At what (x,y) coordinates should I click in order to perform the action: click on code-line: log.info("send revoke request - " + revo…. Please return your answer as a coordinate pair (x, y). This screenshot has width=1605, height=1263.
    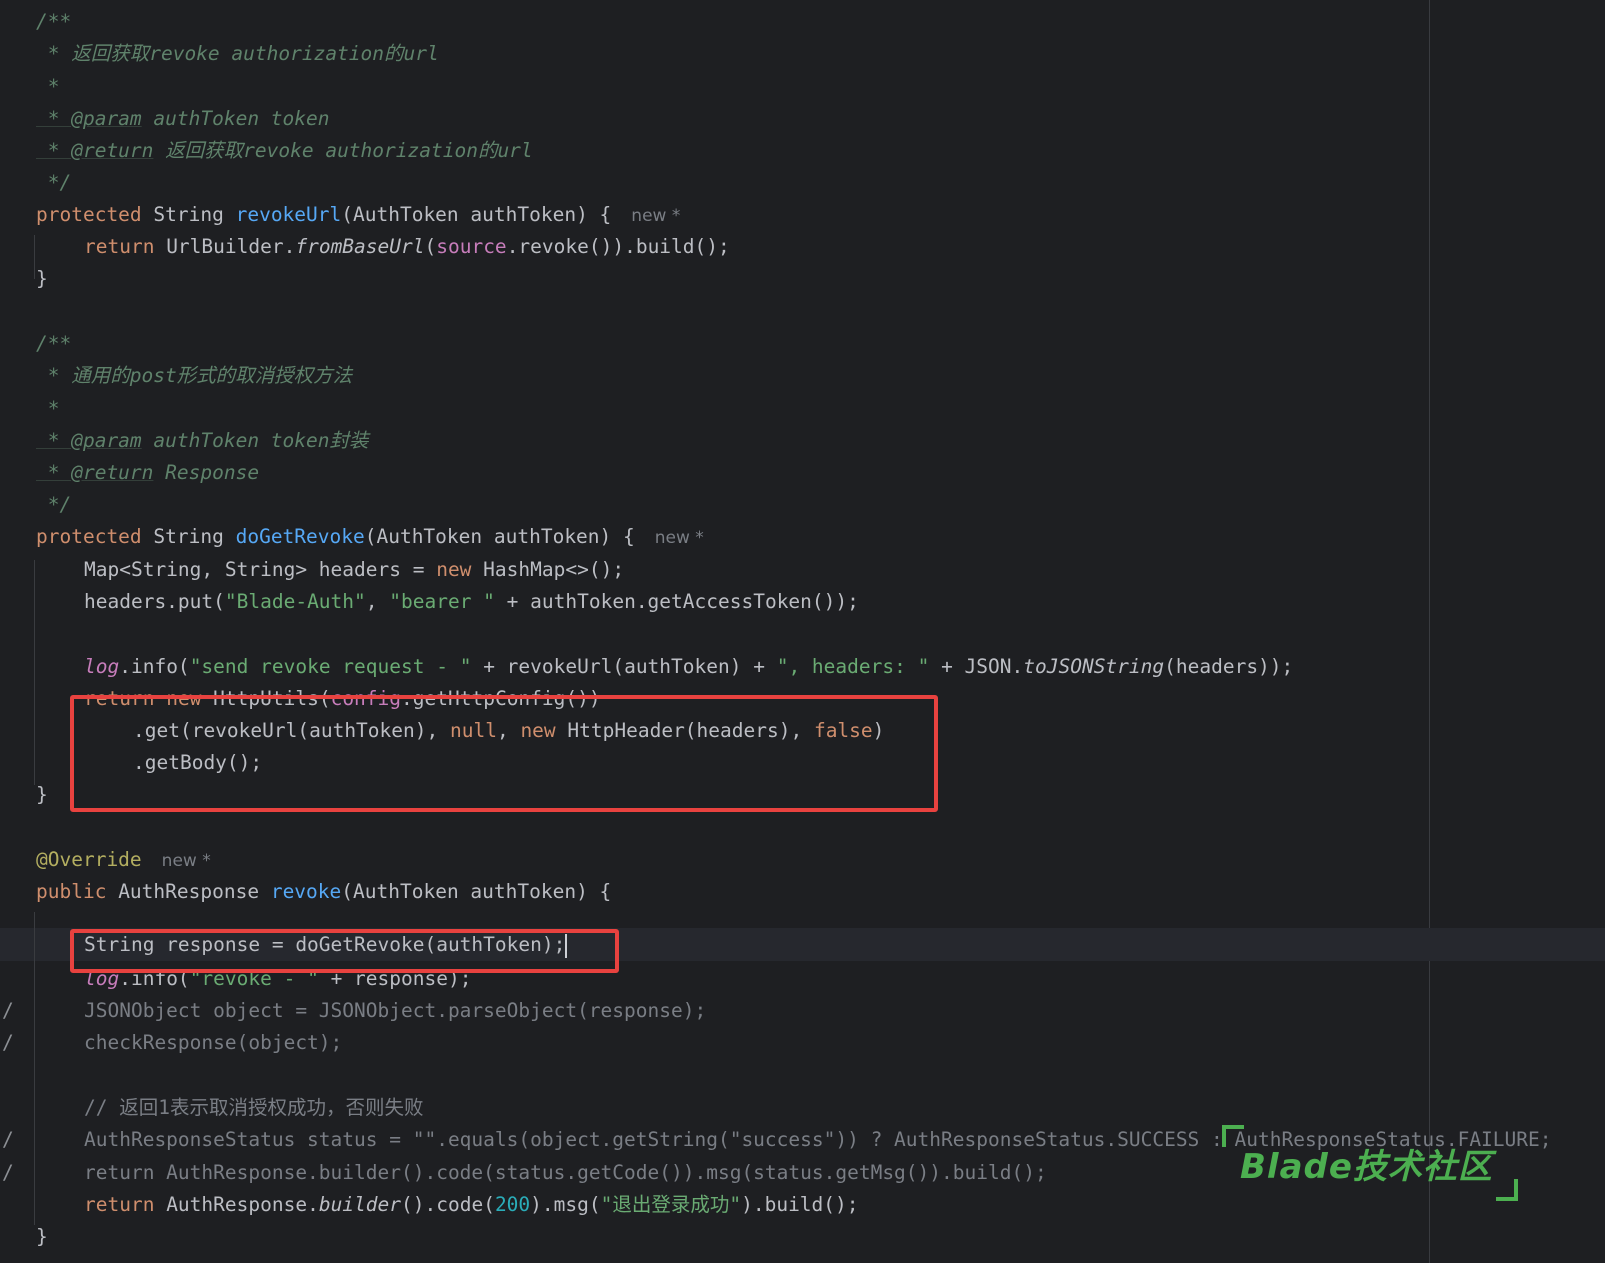
    Looking at the image, I should click on (664, 666).